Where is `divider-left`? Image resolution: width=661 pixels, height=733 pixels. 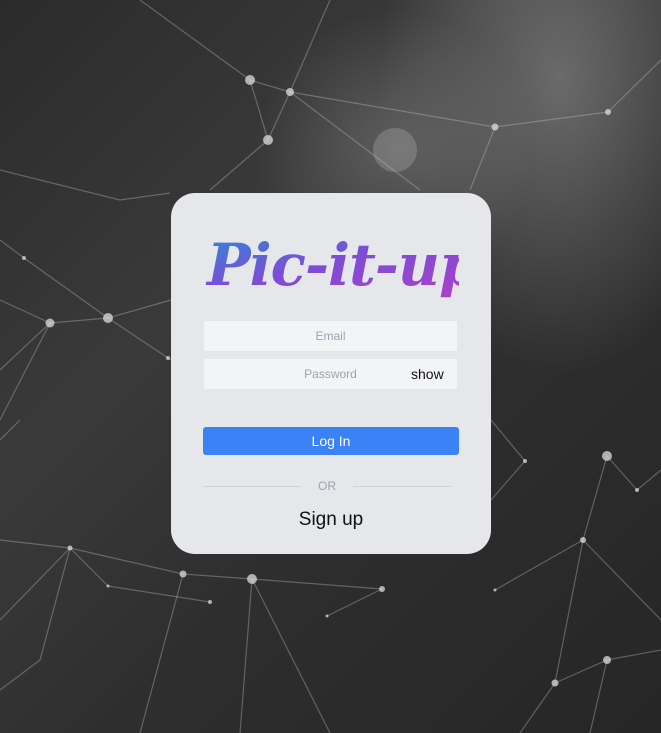 divider-left is located at coordinates (252, 486).